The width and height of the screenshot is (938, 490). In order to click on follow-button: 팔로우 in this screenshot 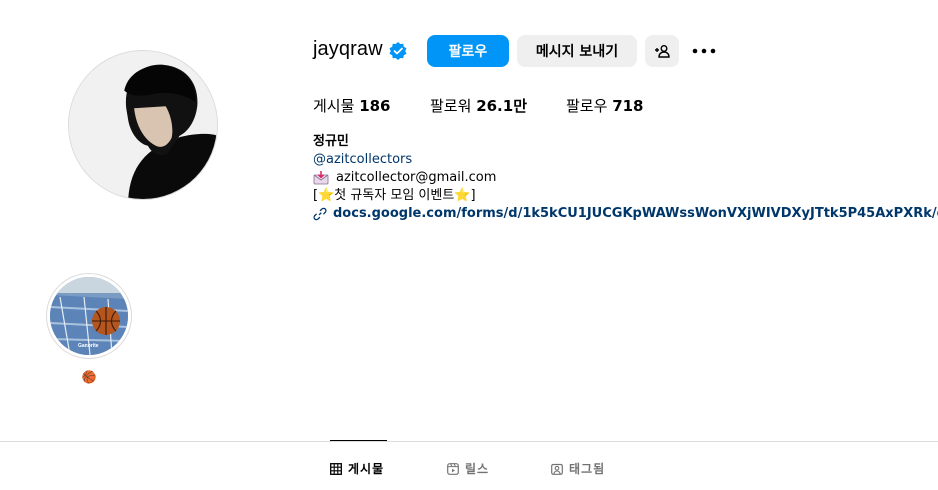, I will do `click(468, 51)`.